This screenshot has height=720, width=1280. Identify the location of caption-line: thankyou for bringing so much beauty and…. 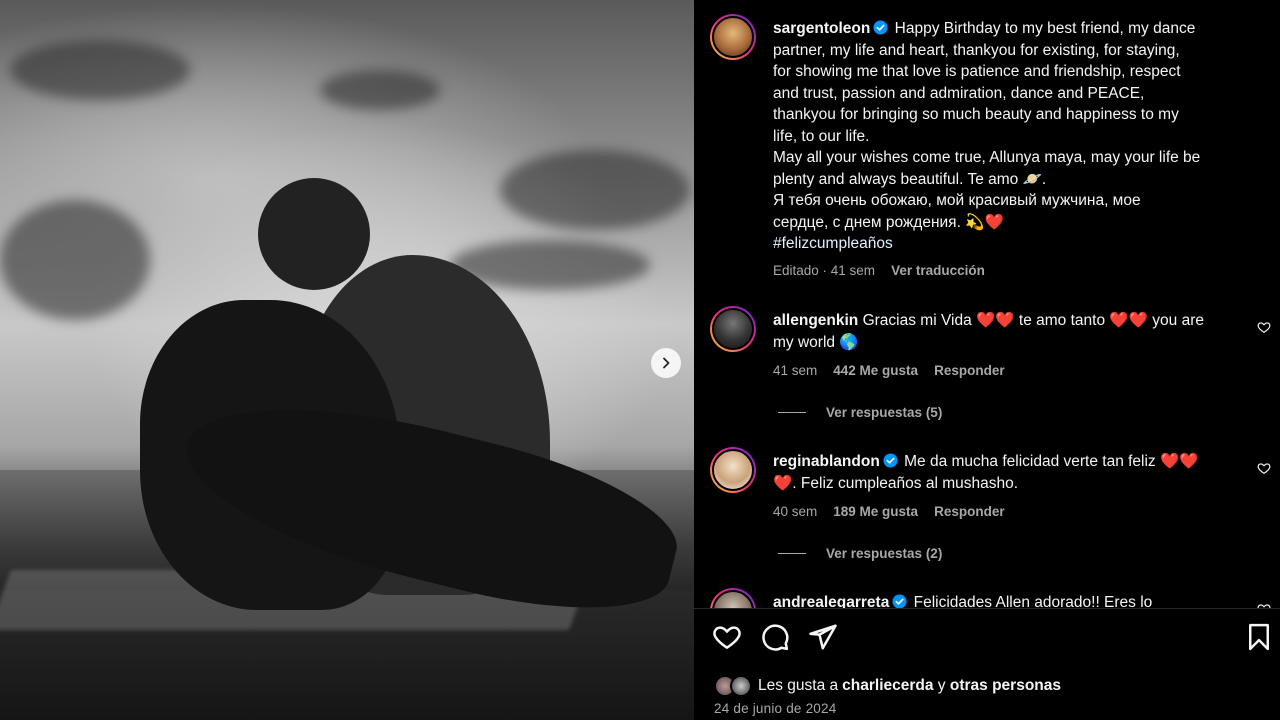
(976, 114).